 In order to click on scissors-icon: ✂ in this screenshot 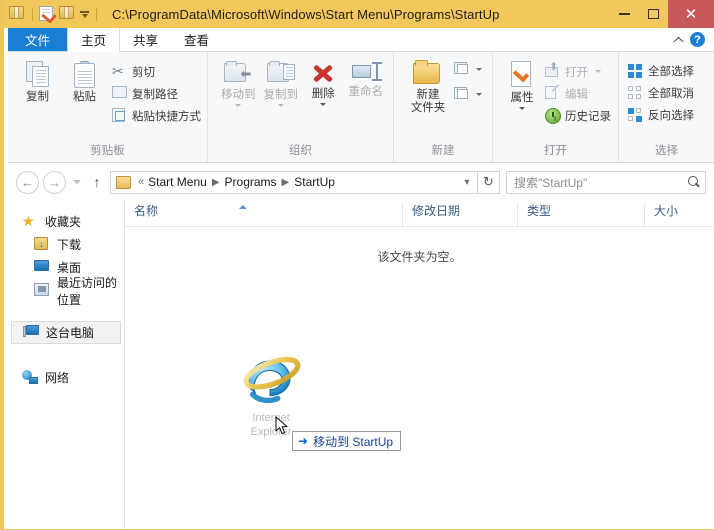, I will do `click(118, 71)`.